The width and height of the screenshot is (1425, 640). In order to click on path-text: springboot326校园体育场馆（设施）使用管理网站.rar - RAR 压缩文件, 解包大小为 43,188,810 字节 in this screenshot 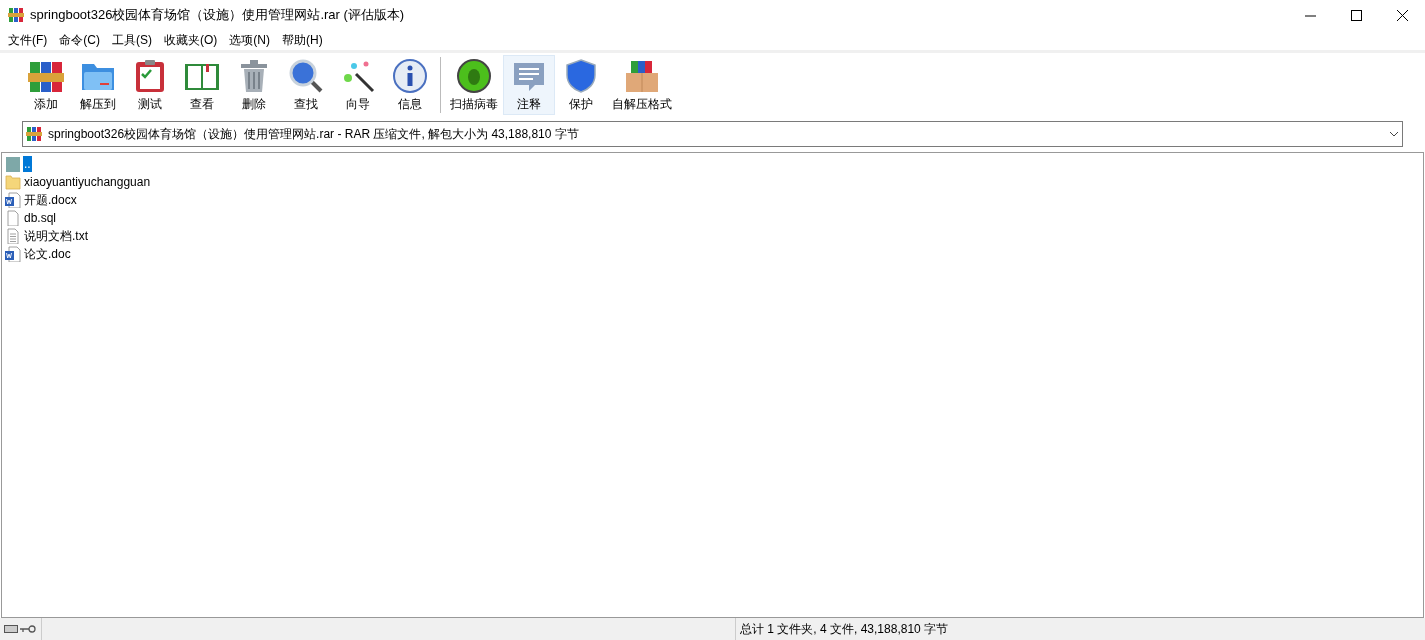, I will do `click(313, 134)`.